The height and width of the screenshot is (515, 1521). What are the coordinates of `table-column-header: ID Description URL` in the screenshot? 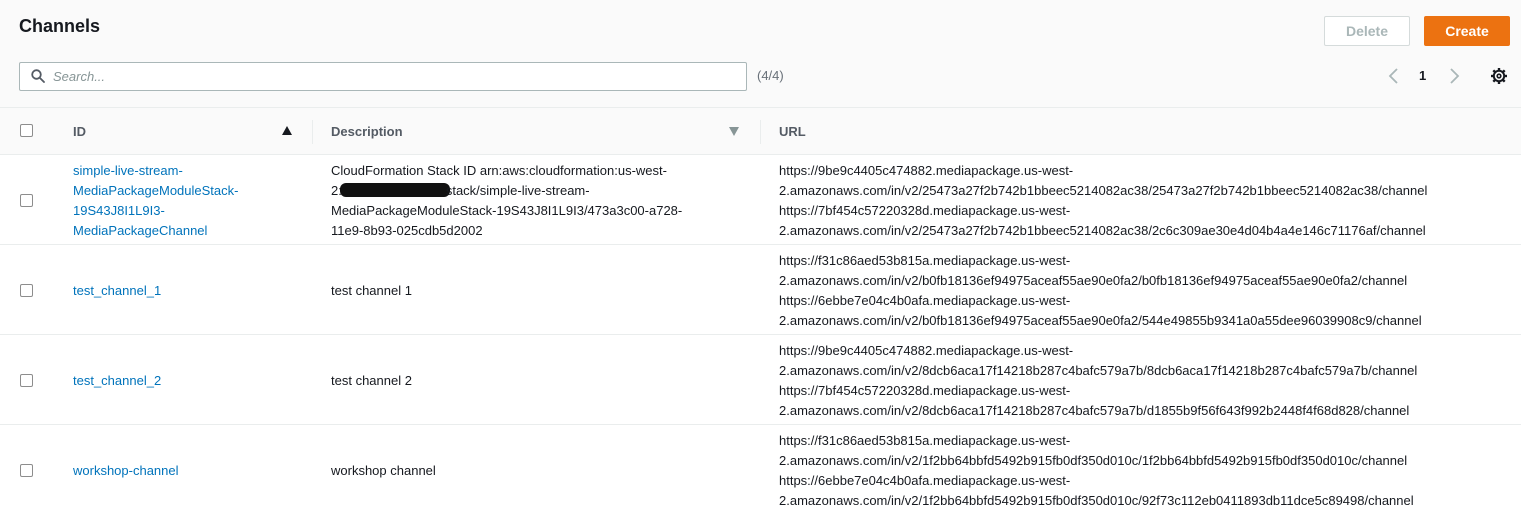 It's located at (760, 131).